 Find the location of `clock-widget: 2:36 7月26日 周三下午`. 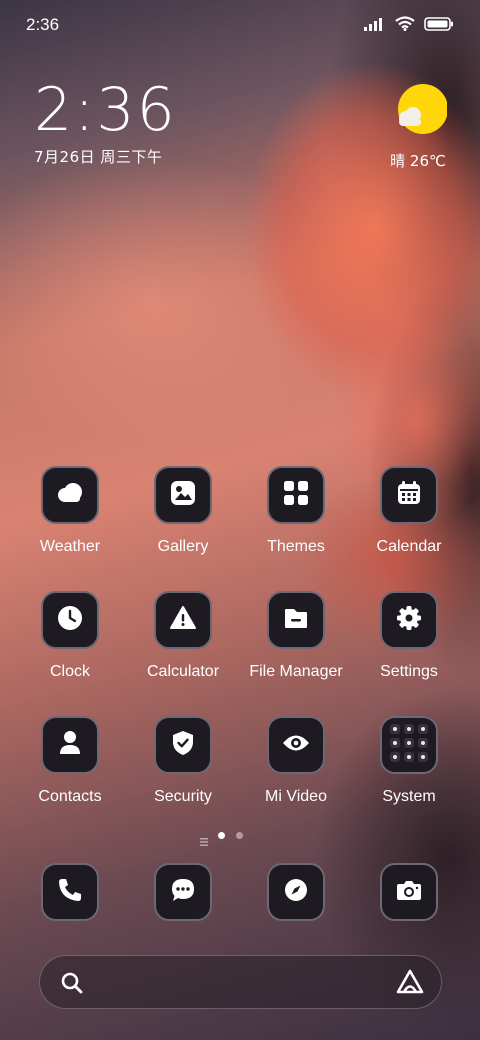

clock-widget: 2:36 7月26日 周三下午 is located at coordinates (105, 122).